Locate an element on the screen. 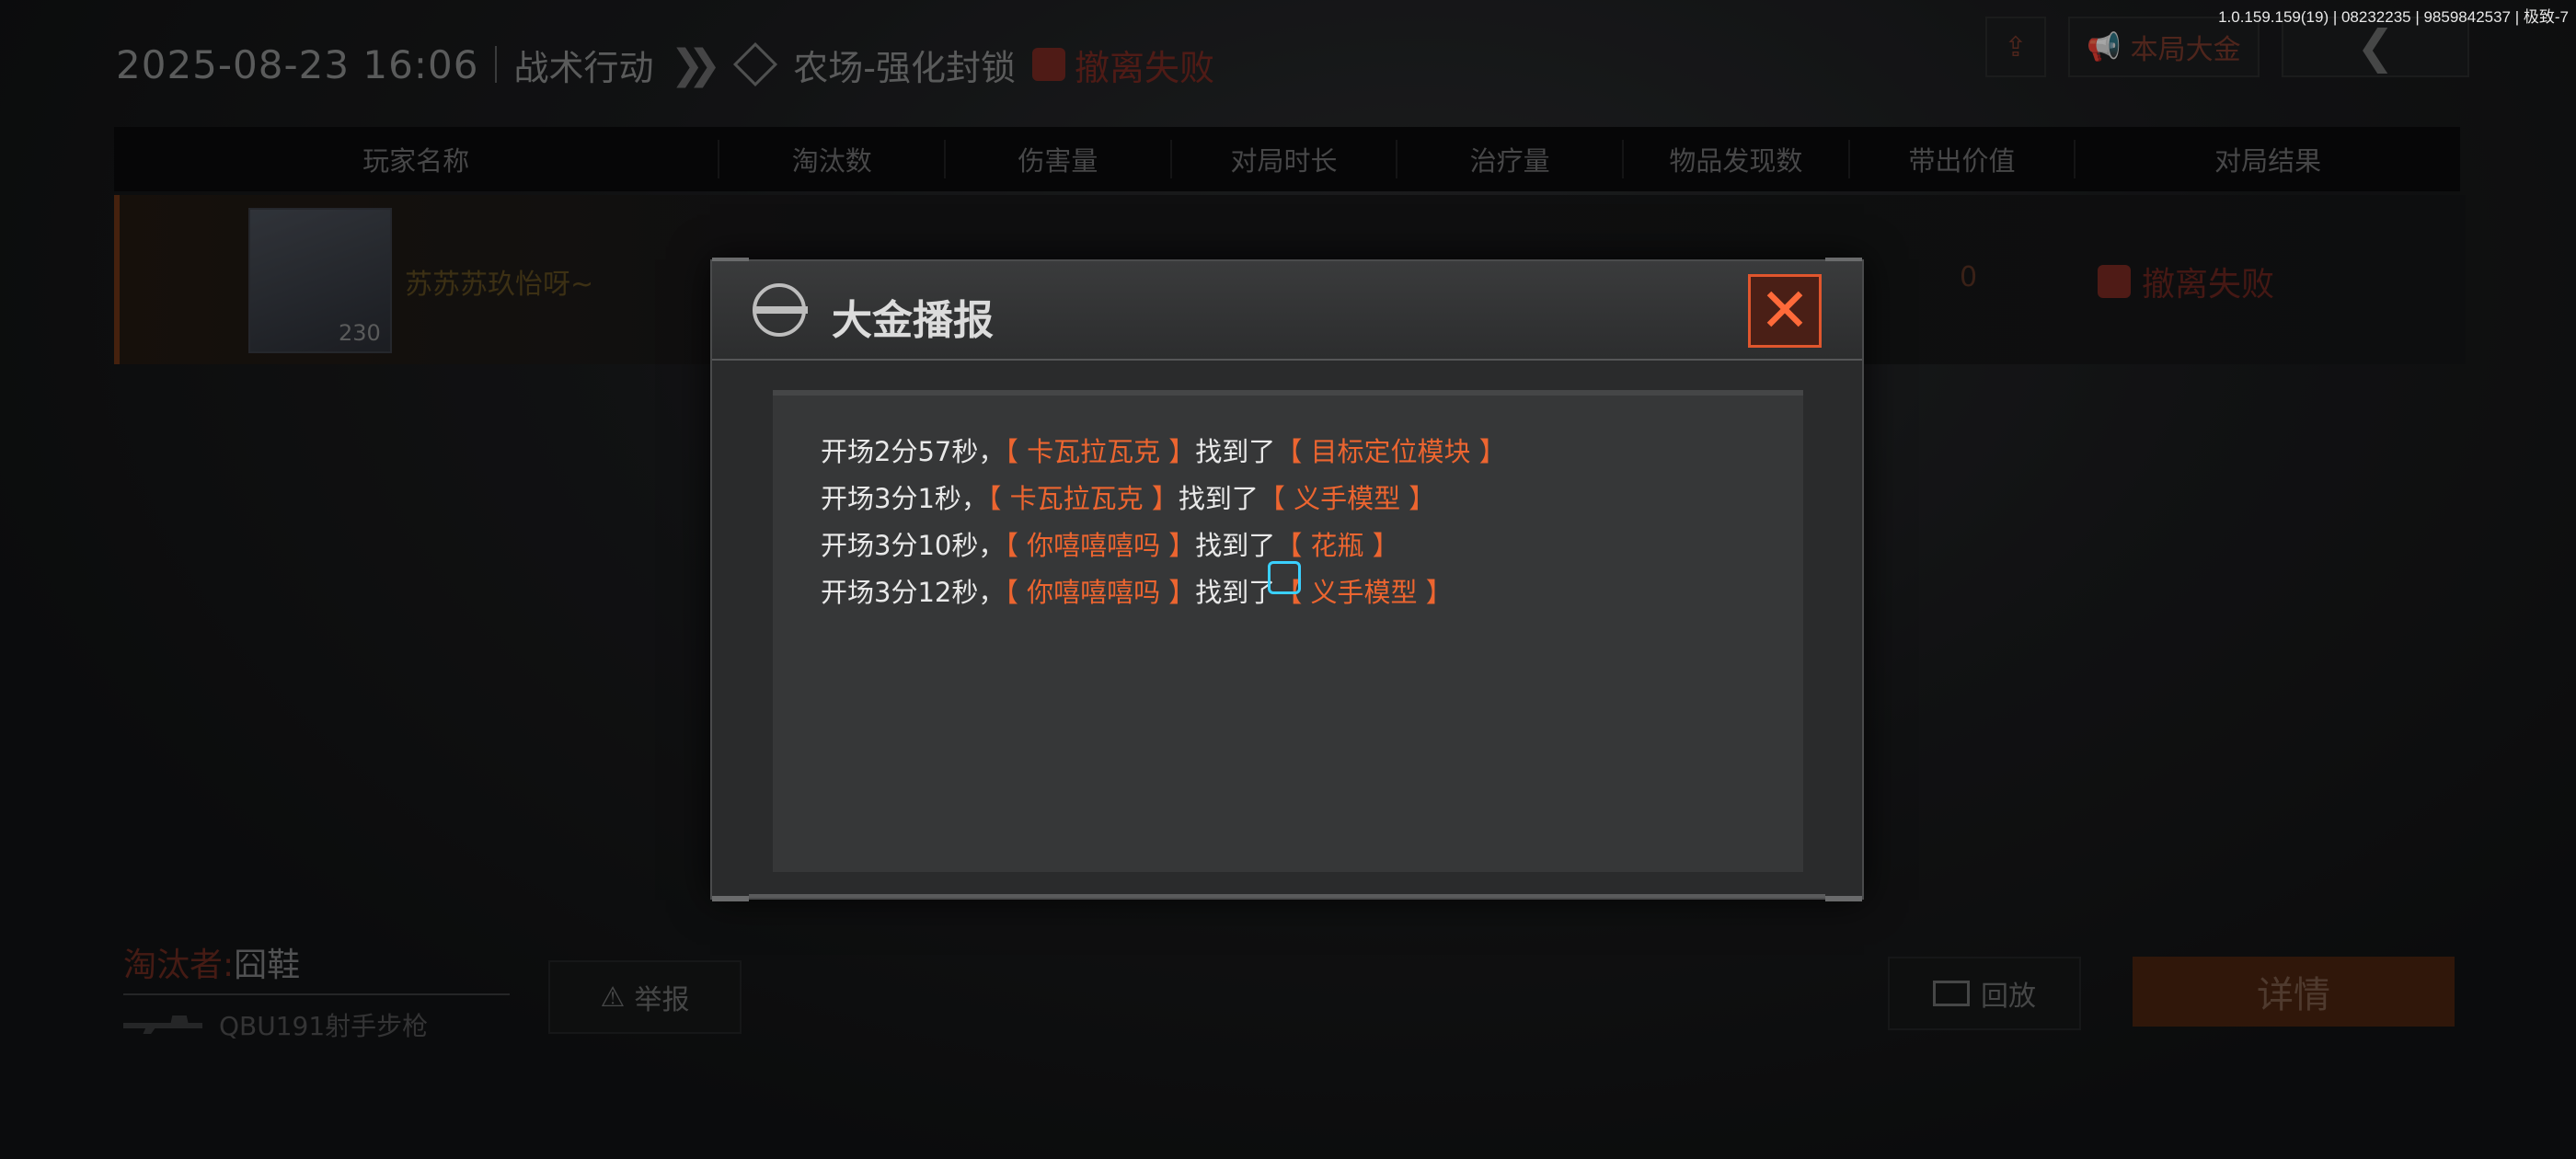 The image size is (2576, 1159). globe-icon is located at coordinates (780, 310).